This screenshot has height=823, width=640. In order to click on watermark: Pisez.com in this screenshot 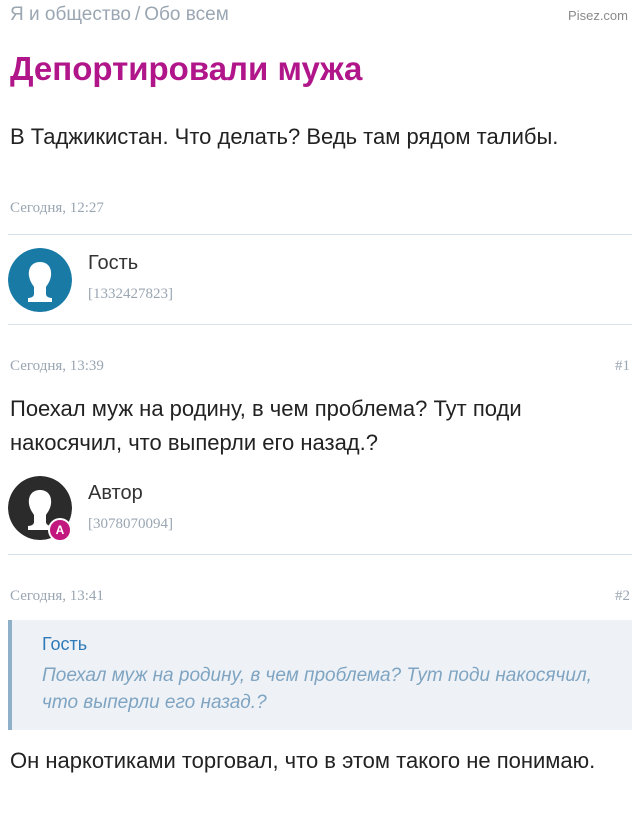, I will do `click(598, 15)`.